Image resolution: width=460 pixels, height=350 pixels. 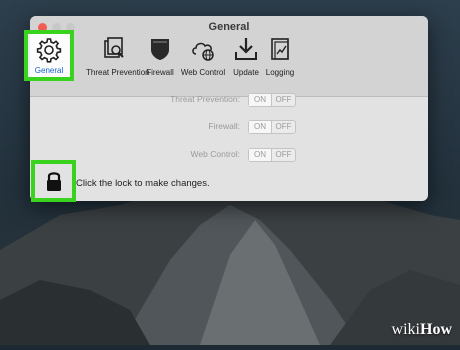 I want to click on tab-threat-prevention: Threat Prevention, so click(x=118, y=56).